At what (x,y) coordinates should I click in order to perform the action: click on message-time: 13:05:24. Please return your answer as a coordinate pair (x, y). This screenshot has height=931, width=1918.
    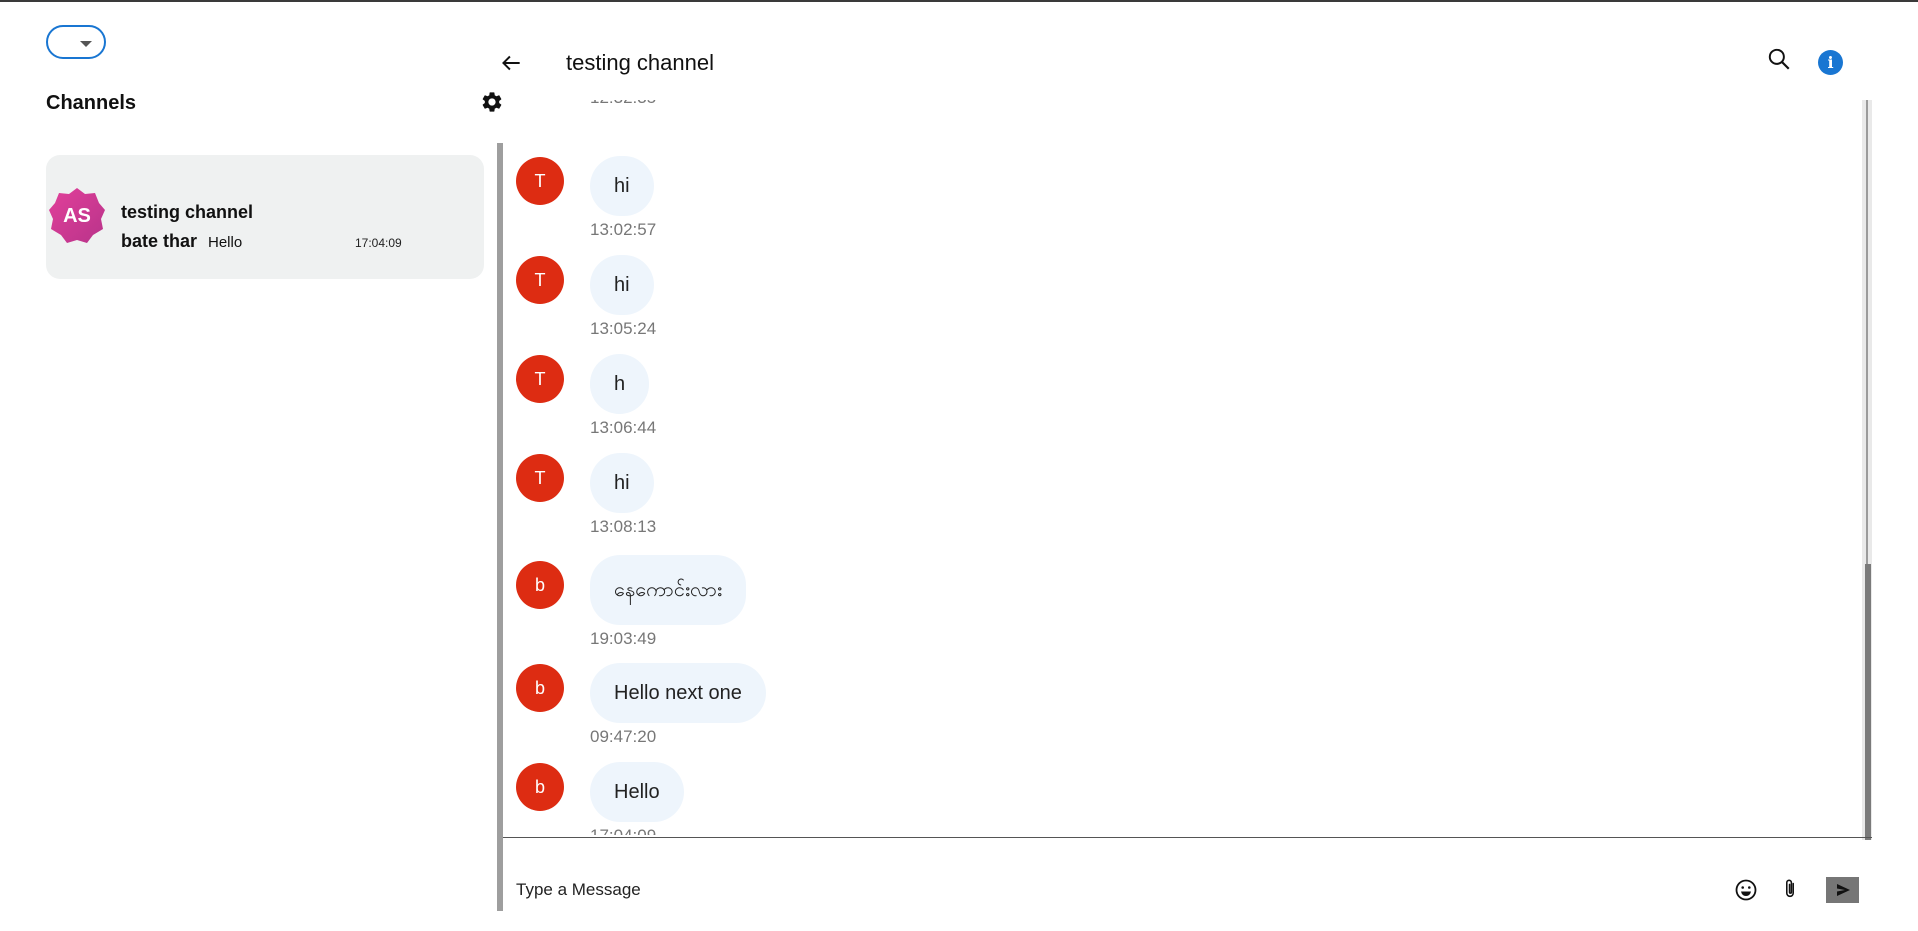
    Looking at the image, I should click on (623, 328).